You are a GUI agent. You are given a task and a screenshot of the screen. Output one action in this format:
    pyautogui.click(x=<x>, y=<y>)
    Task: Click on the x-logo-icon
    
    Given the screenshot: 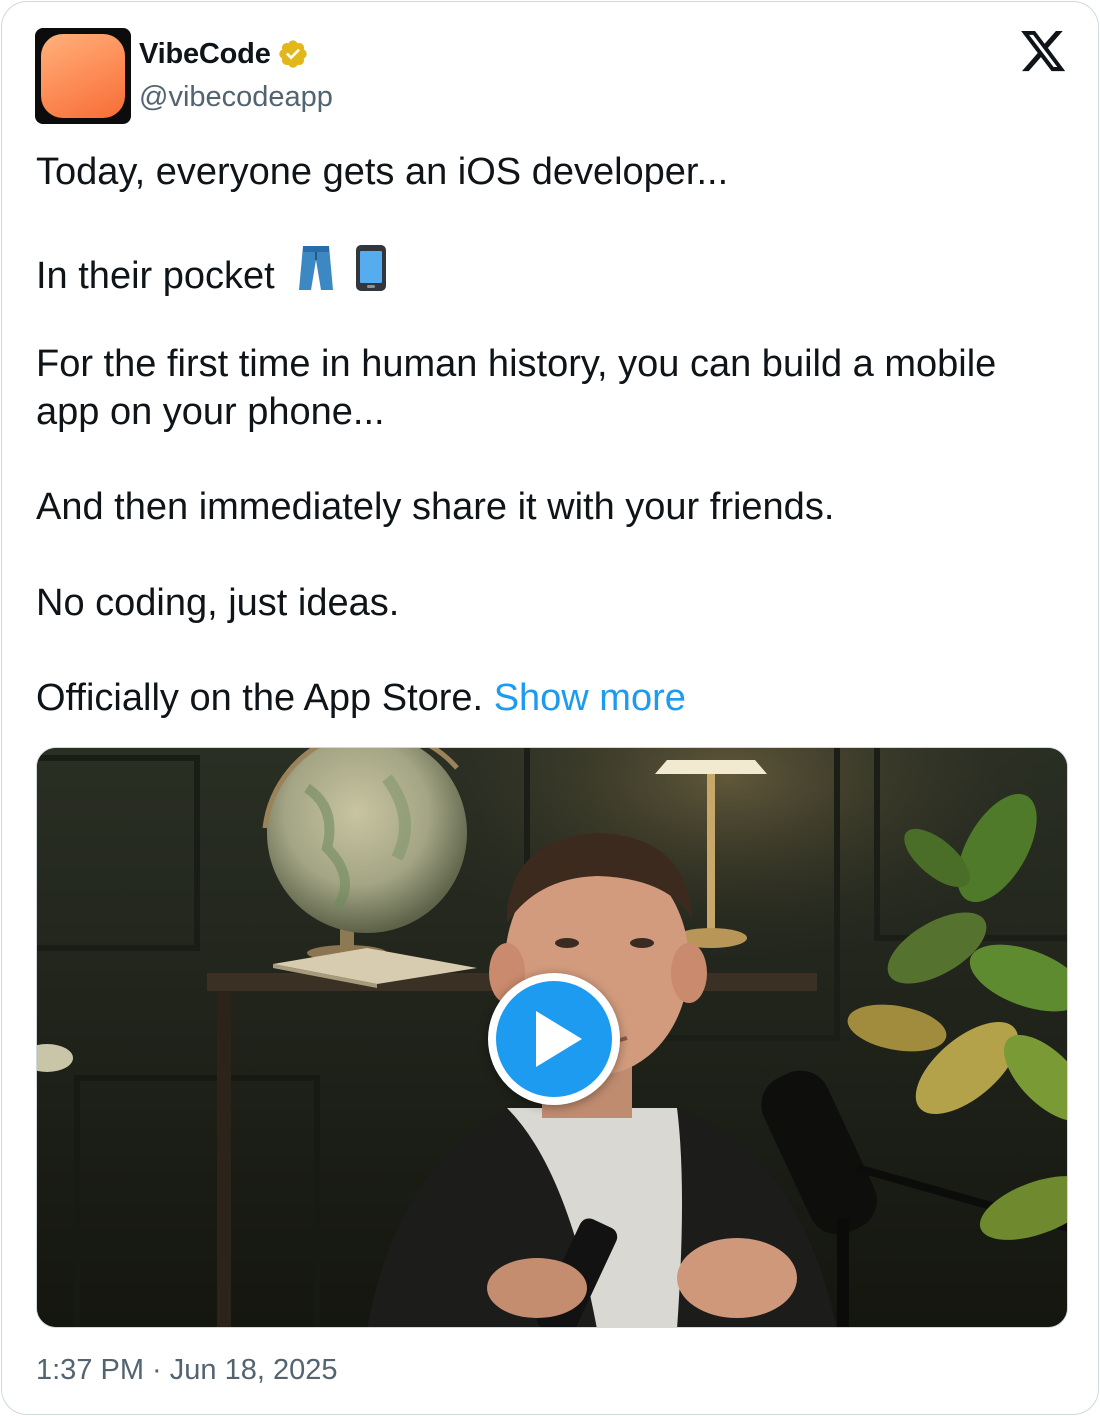 What is the action you would take?
    pyautogui.click(x=1044, y=52)
    